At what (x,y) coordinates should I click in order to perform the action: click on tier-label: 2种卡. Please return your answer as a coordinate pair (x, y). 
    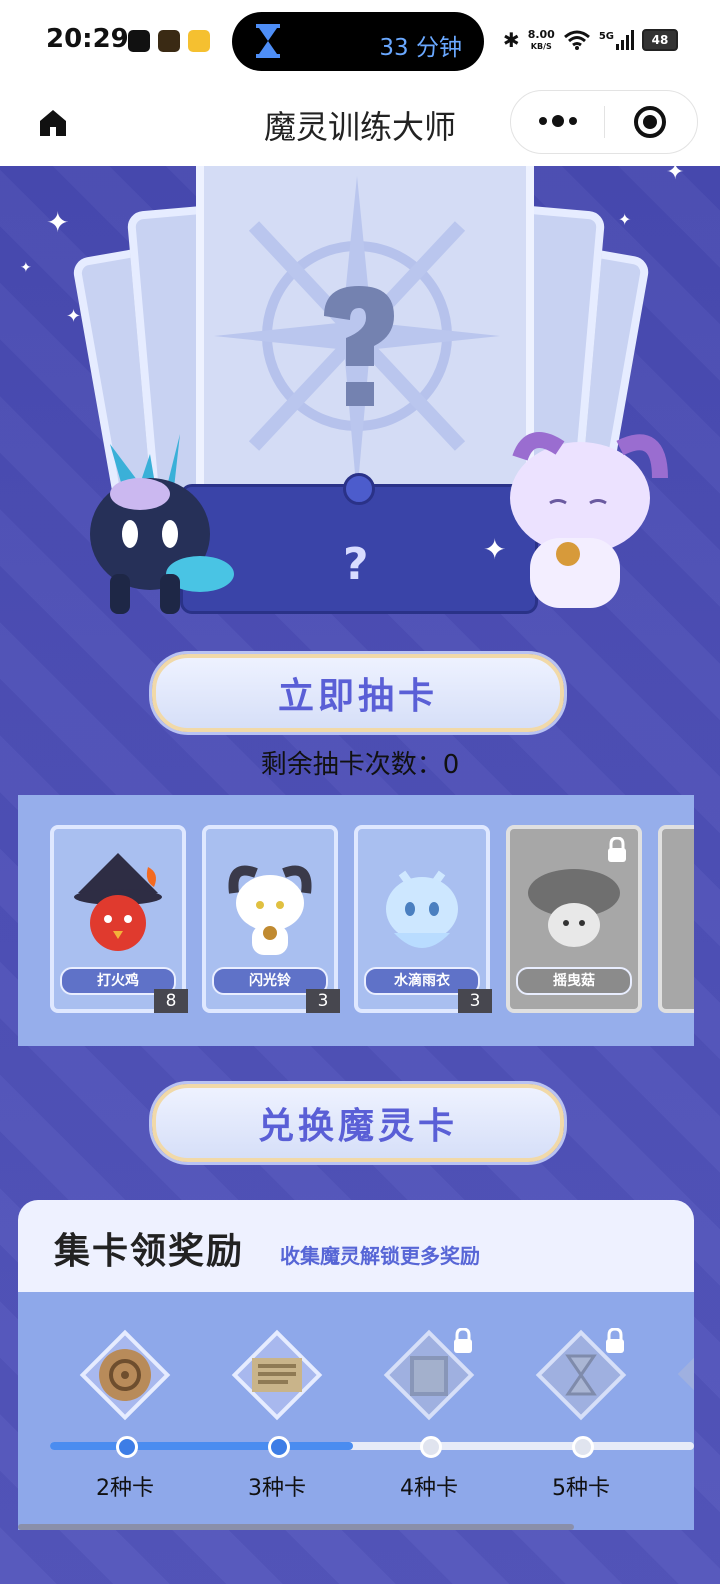
    Looking at the image, I should click on (125, 1488).